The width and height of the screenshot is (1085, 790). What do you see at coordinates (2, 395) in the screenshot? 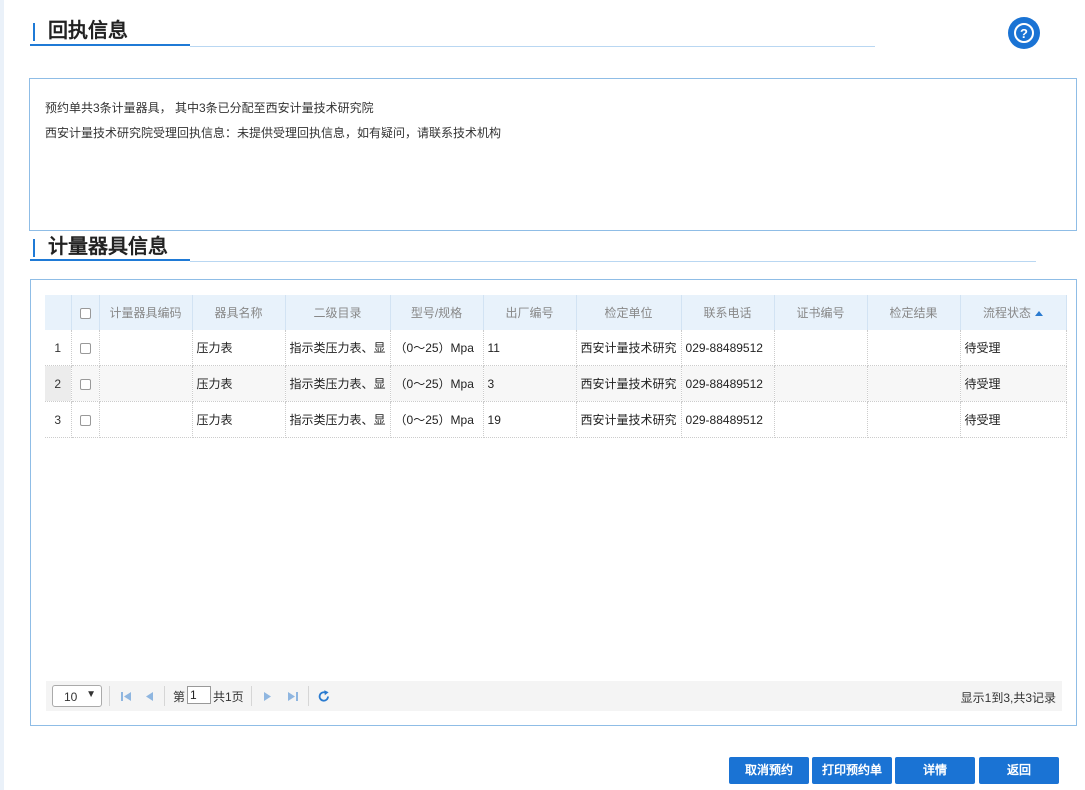
I see `left-edge-strip` at bounding box center [2, 395].